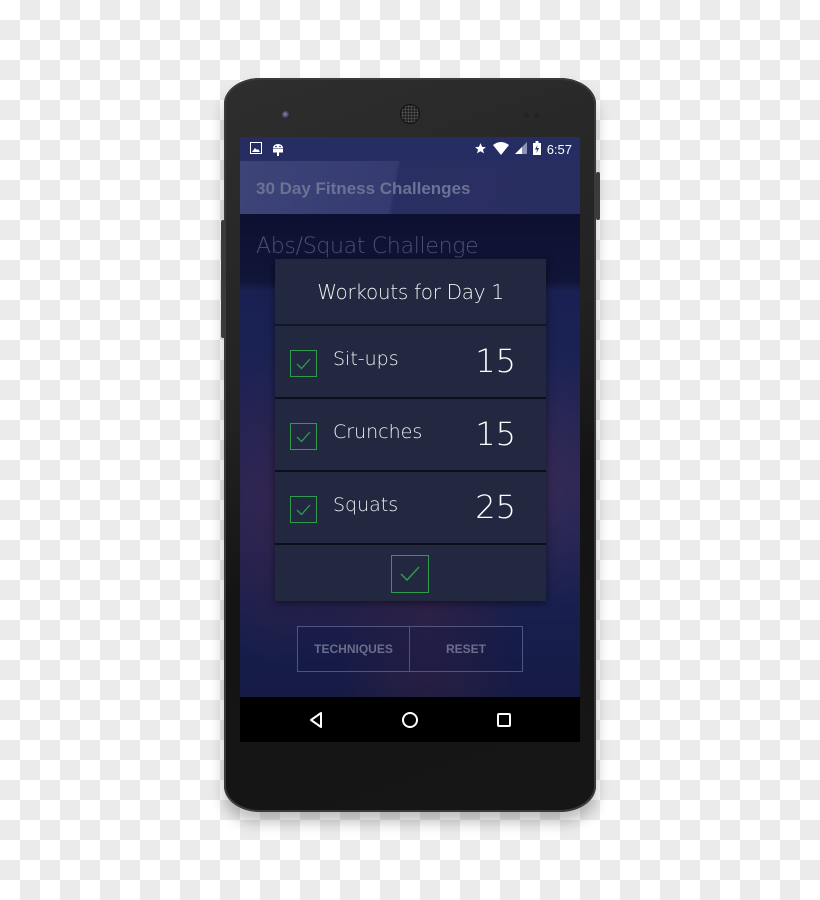 This screenshot has width=820, height=900. I want to click on status-bar: 6:57, so click(410, 149).